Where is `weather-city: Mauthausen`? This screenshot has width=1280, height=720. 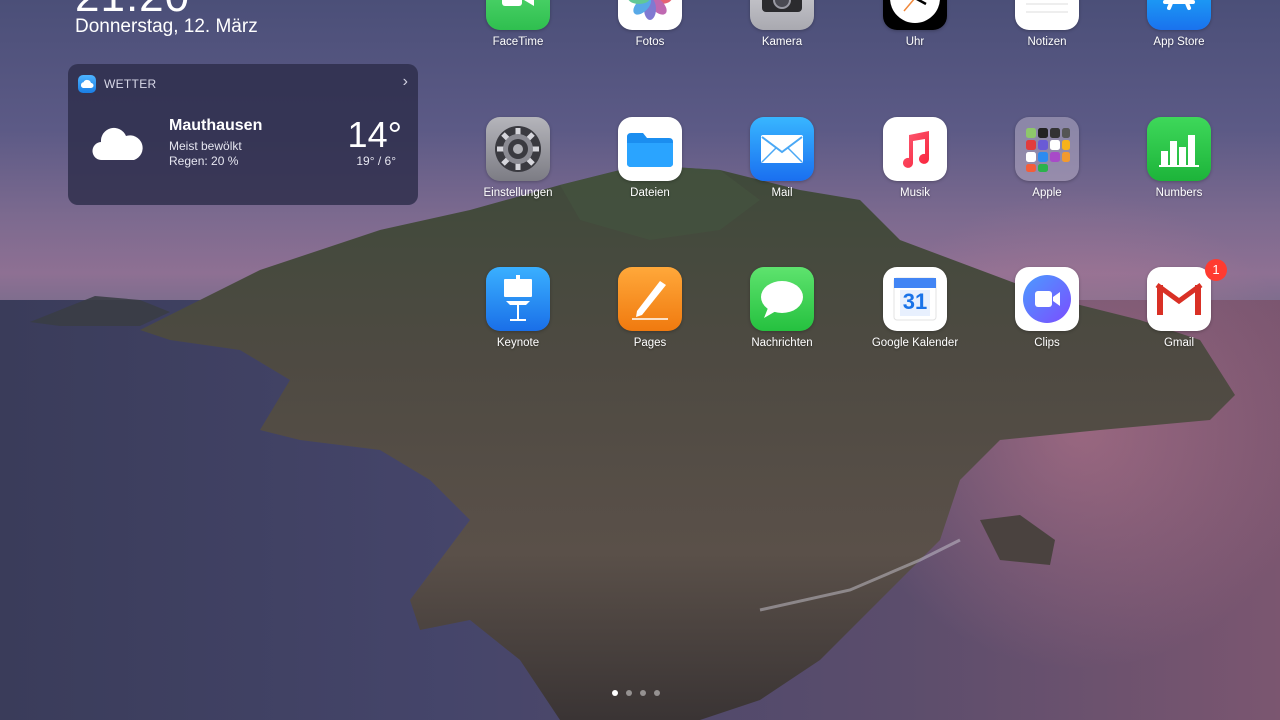 weather-city: Mauthausen is located at coordinates (216, 125).